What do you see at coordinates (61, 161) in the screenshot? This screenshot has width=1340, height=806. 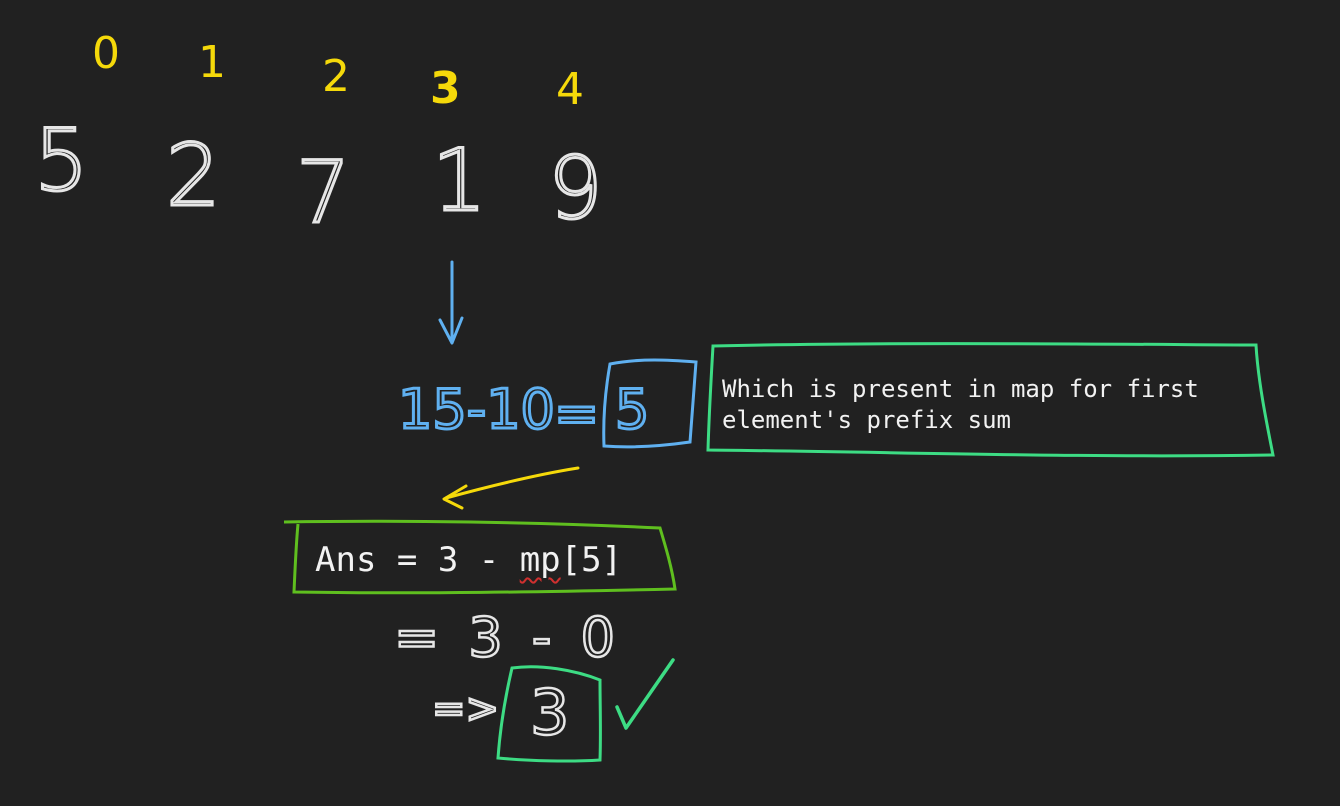 I see `array-value-0: 5` at bounding box center [61, 161].